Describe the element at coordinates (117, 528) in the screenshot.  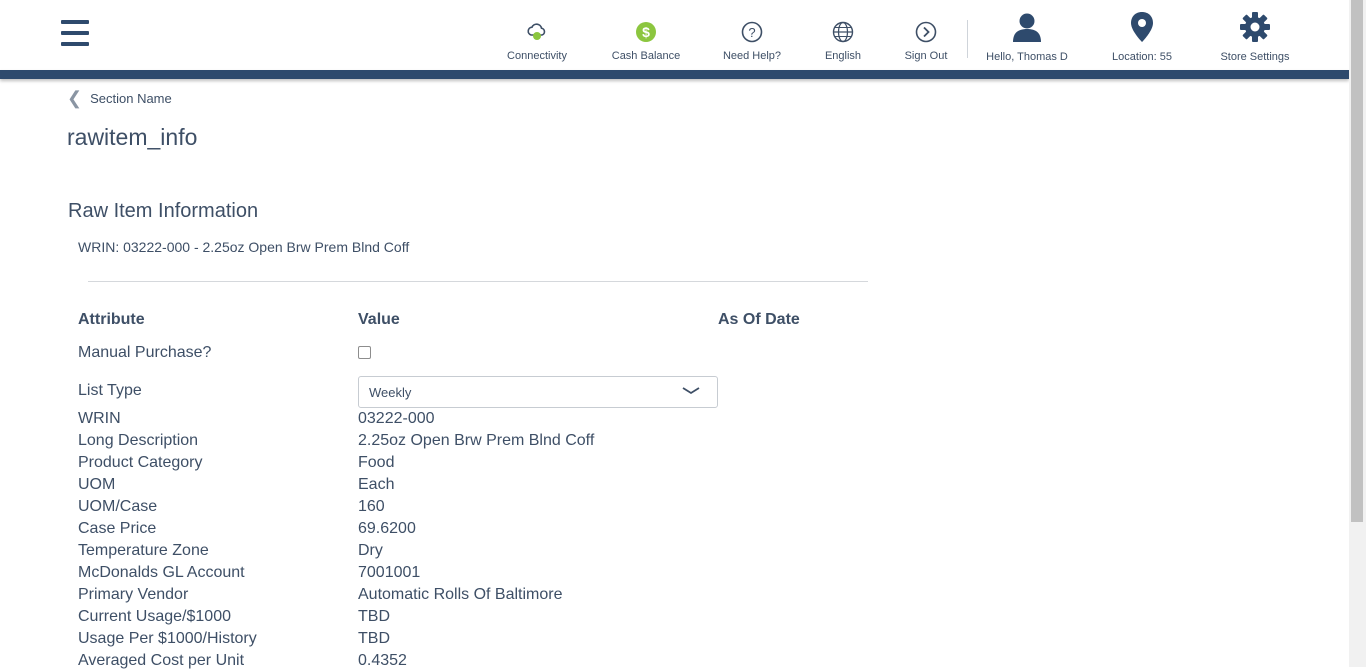
I see `row-label: Case Price` at that location.